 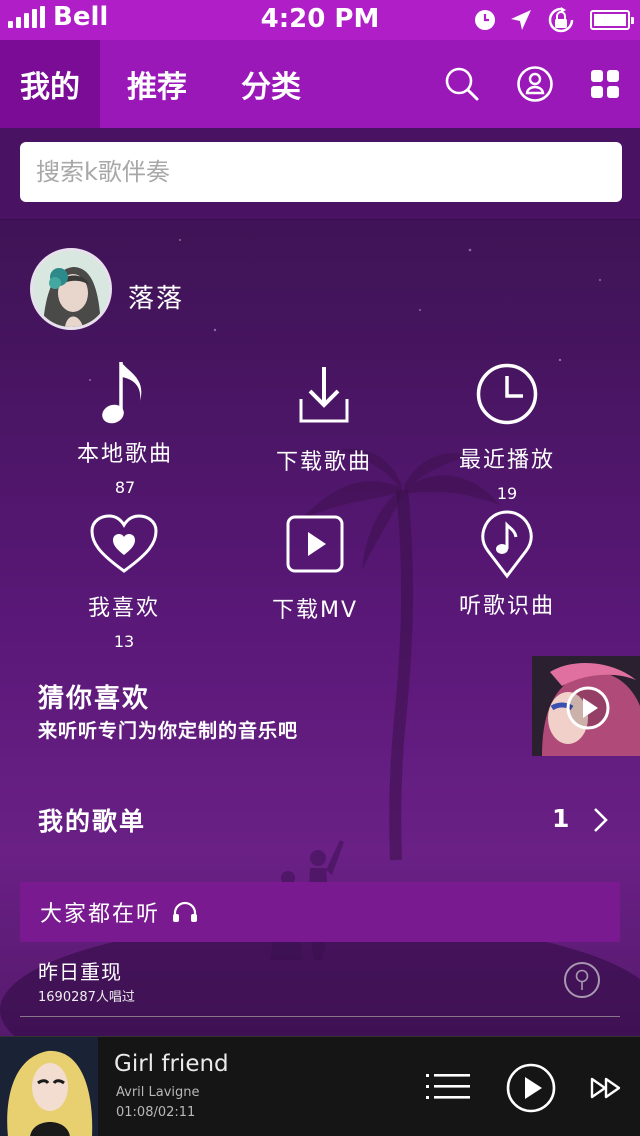 I want to click on top-nav-bar: 我的 推荐 分类, so click(x=320, y=84).